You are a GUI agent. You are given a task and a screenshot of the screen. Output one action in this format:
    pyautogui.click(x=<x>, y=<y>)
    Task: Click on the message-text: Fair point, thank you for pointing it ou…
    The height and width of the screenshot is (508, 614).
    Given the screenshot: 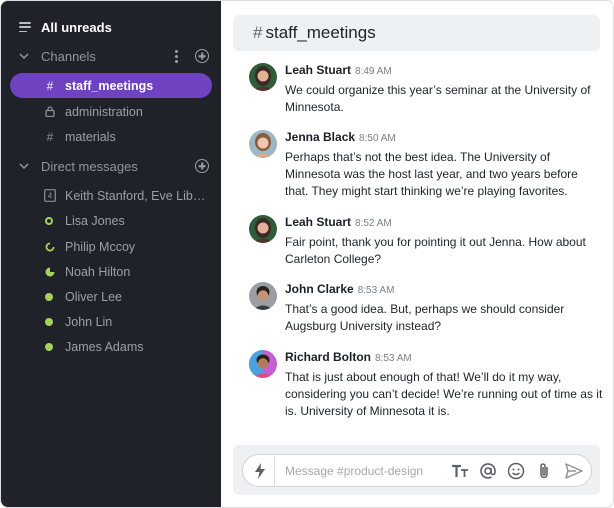 What is the action you would take?
    pyautogui.click(x=435, y=250)
    